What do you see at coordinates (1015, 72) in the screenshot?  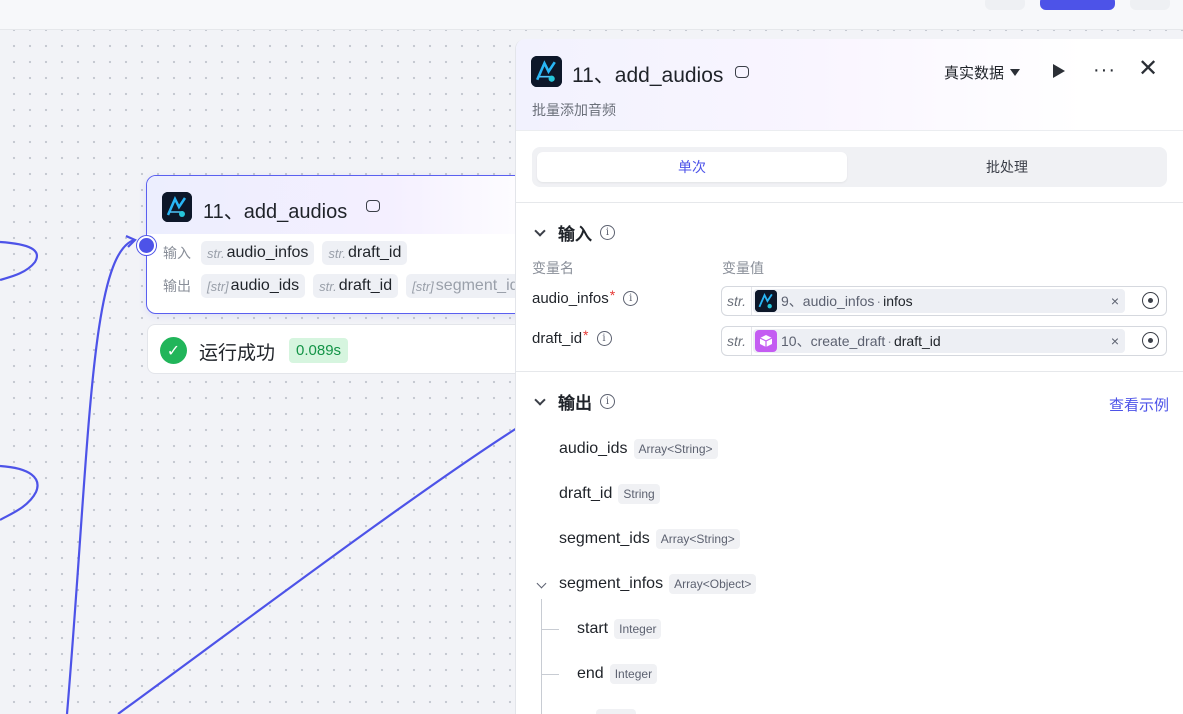 I see `caret-down-icon` at bounding box center [1015, 72].